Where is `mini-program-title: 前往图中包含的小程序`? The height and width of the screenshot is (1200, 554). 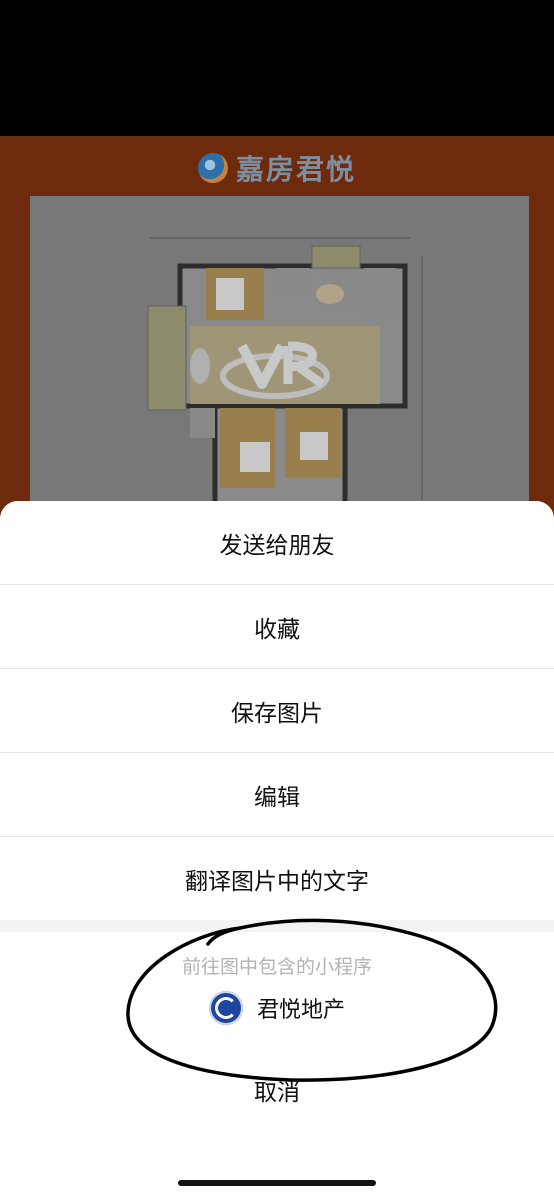 mini-program-title: 前往图中包含的小程序 is located at coordinates (276, 966).